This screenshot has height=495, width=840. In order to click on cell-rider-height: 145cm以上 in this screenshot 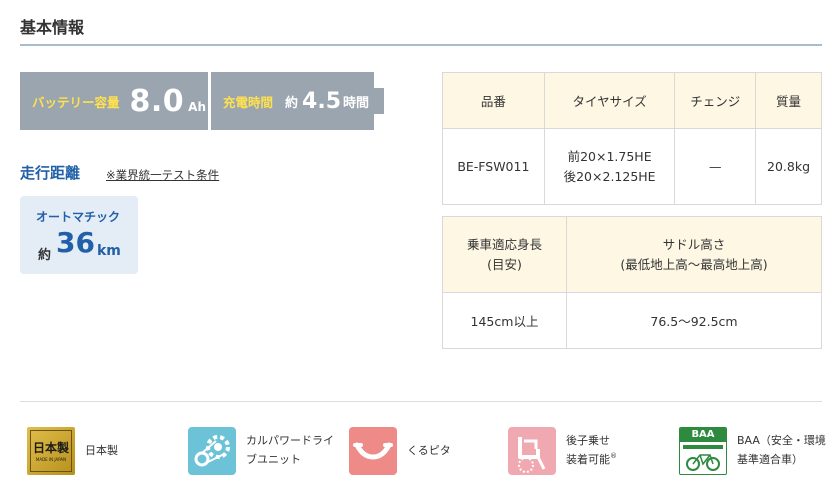, I will do `click(504, 320)`.